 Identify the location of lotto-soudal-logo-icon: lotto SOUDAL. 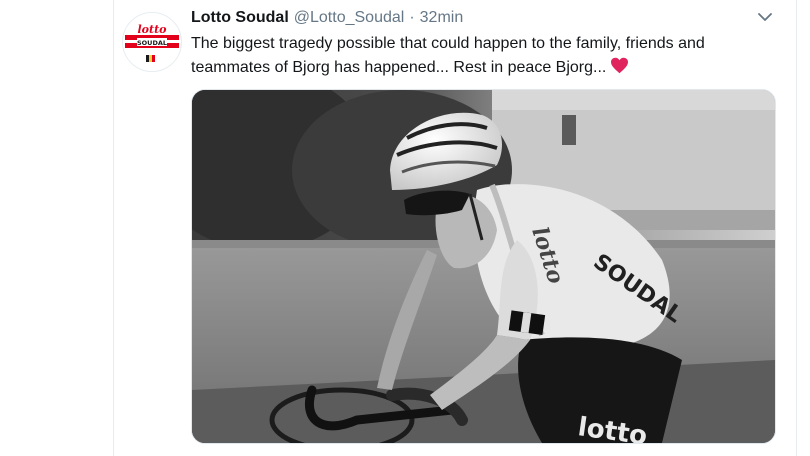
(152, 42).